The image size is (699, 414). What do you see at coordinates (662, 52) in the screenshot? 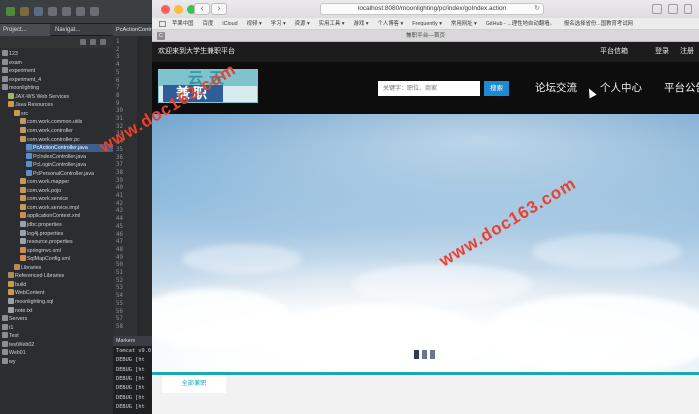
I see `login-link: 登录` at bounding box center [662, 52].